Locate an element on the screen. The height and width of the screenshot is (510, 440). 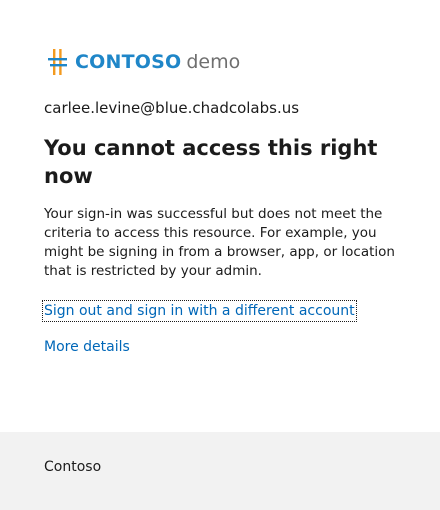
account-email: carlee.levine@blue.chadcolabs.us is located at coordinates (172, 108).